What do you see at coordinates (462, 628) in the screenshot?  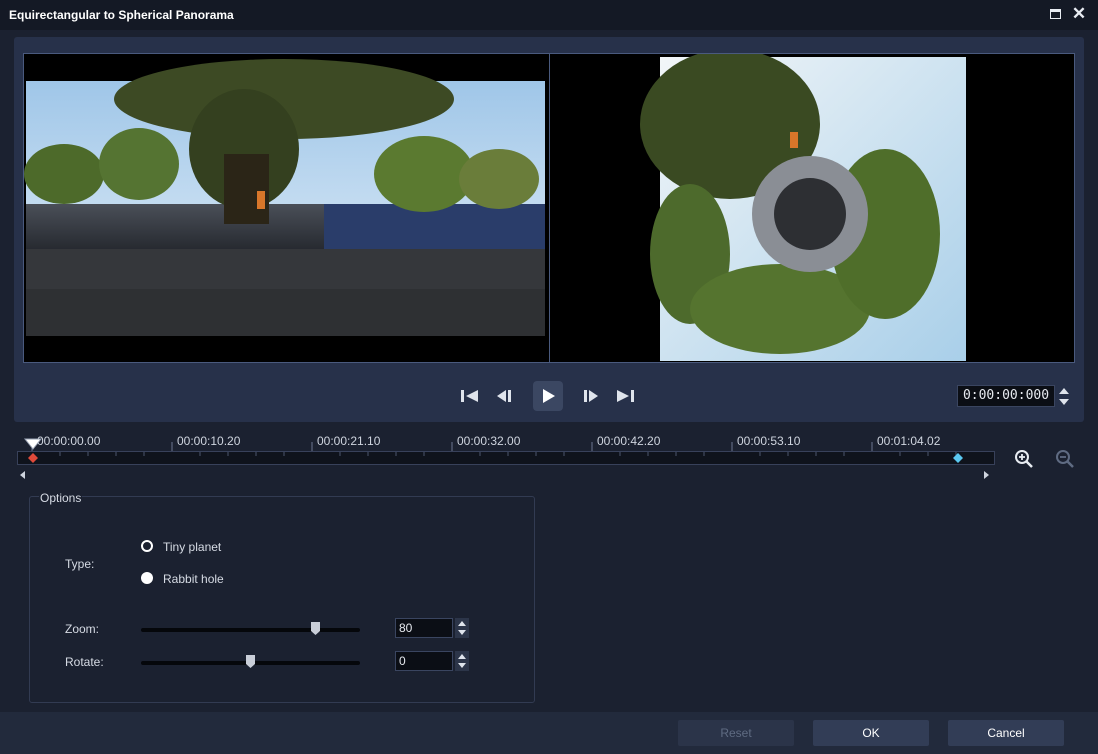 I see `zoom-stepper` at bounding box center [462, 628].